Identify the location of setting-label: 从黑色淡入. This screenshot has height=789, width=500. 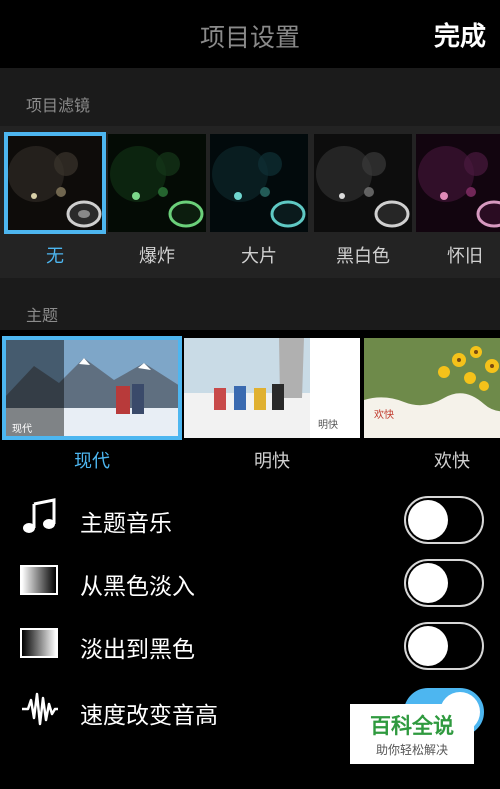
(137, 587).